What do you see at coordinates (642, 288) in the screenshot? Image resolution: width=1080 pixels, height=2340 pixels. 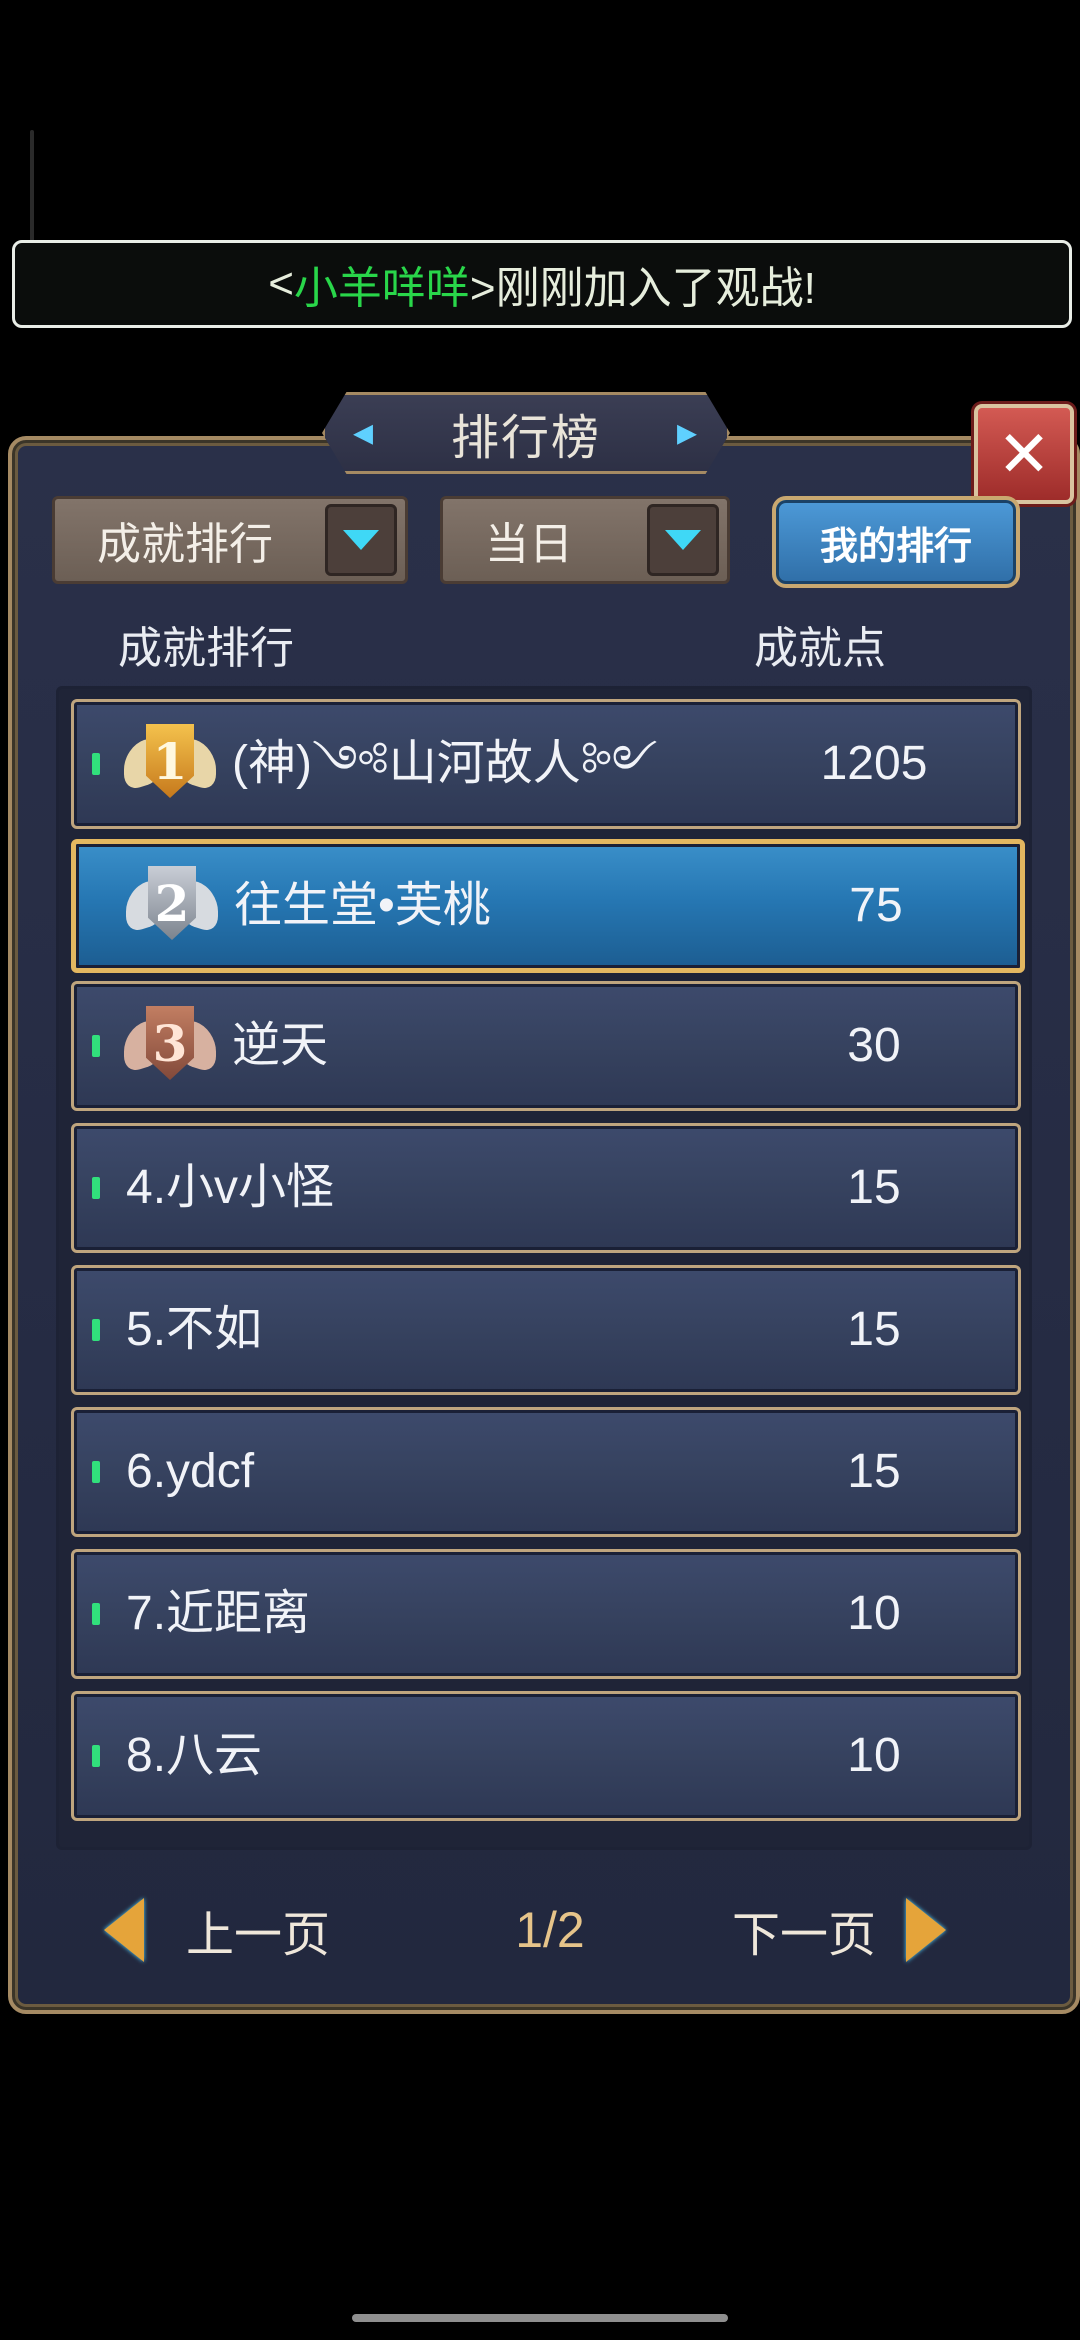 I see `notice-text: >刚刚加入了观战!` at bounding box center [642, 288].